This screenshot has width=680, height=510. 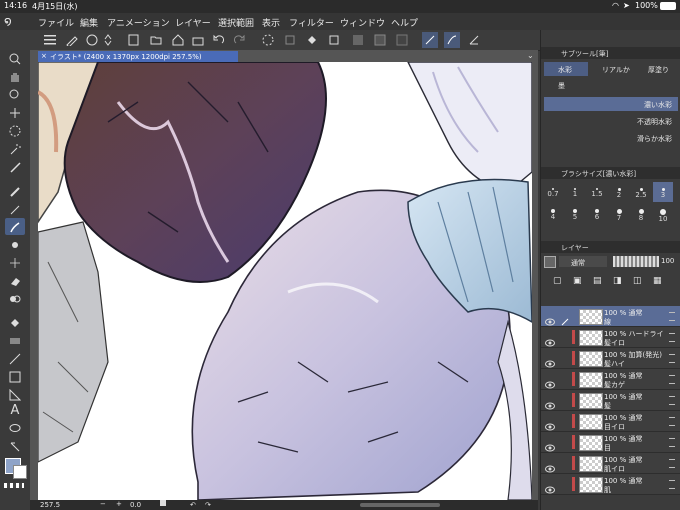 What do you see at coordinates (193, 22) in the screenshot?
I see `menu-layer: レイヤー` at bounding box center [193, 22].